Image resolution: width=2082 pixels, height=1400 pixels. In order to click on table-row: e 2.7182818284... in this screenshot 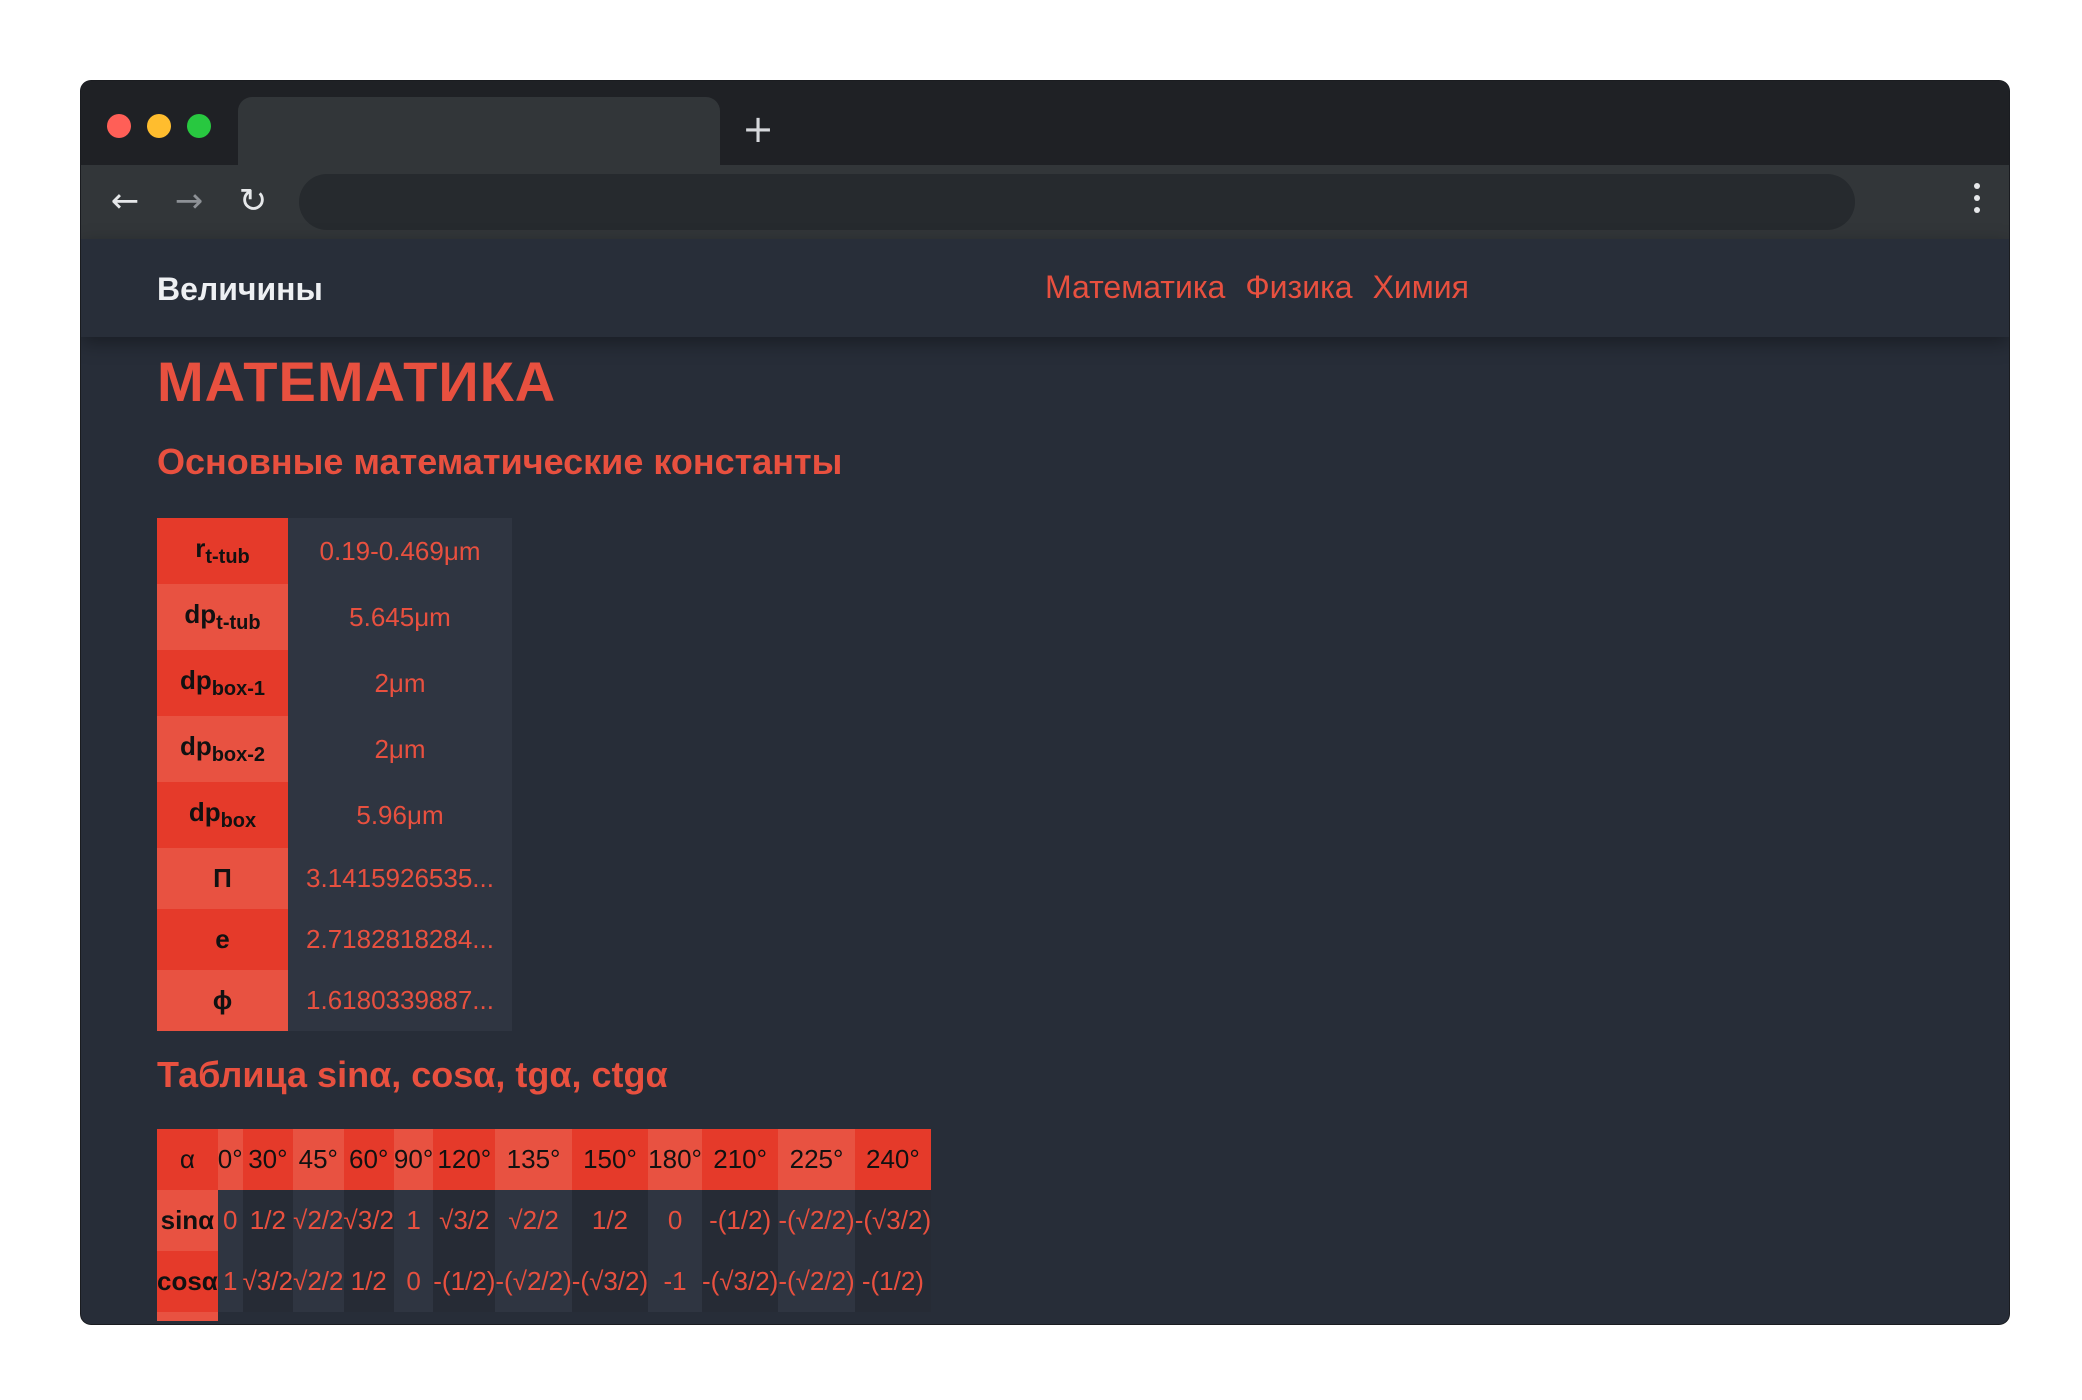, I will do `click(334, 939)`.